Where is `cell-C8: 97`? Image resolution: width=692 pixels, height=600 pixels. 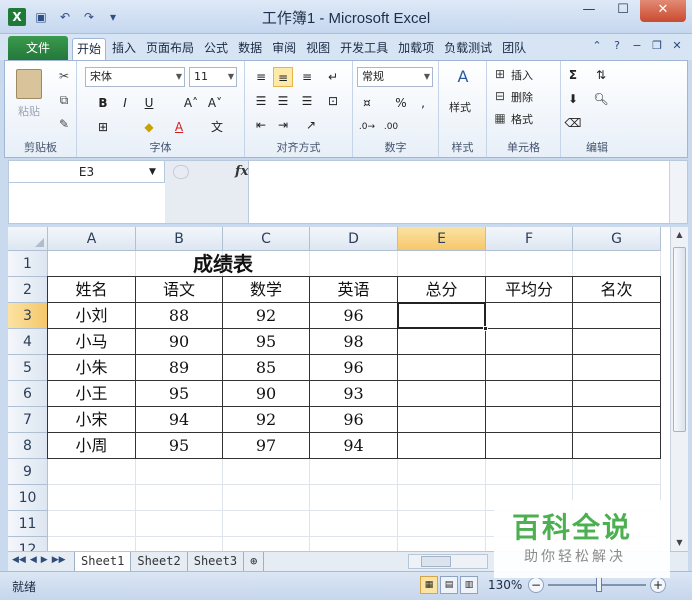 cell-C8: 97 is located at coordinates (266, 446).